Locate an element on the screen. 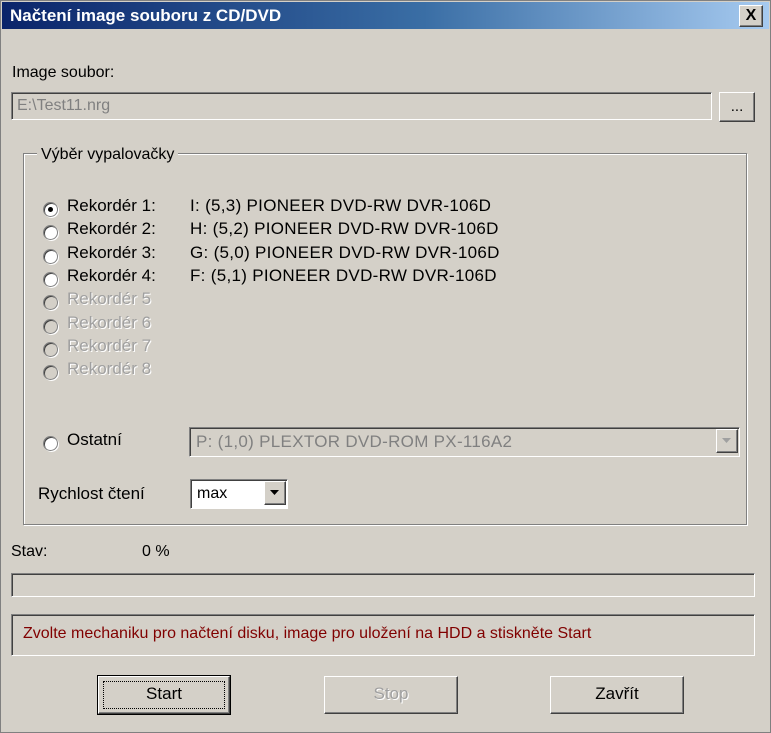 This screenshot has height=733, width=771. image-path-value: E:\Test11.nrg is located at coordinates (64, 105).